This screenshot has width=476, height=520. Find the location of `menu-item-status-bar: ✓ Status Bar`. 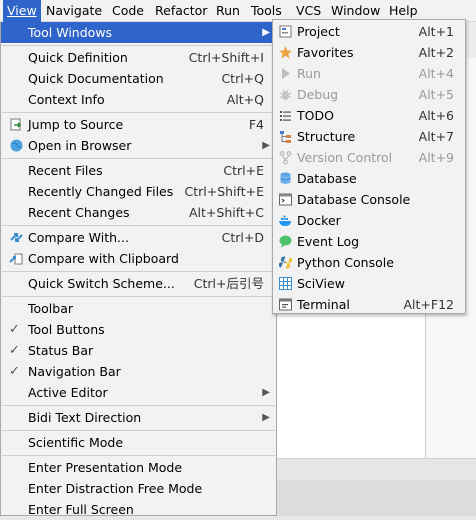

menu-item-status-bar: ✓ Status Bar is located at coordinates (138, 350).